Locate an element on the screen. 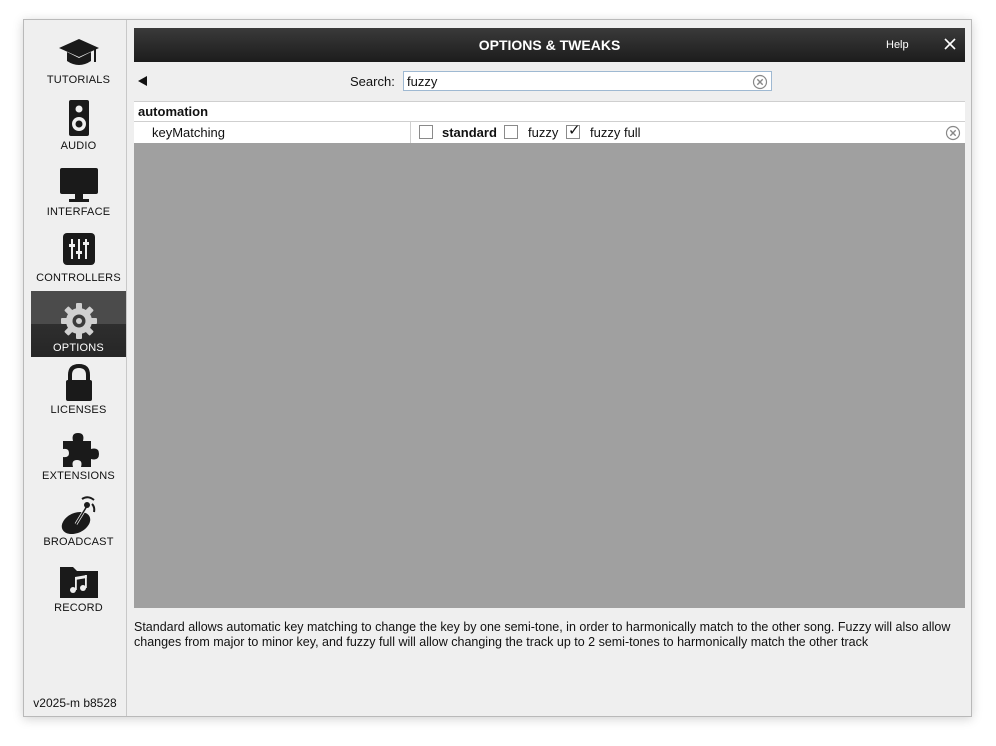  checkbox-standard is located at coordinates (426, 132).